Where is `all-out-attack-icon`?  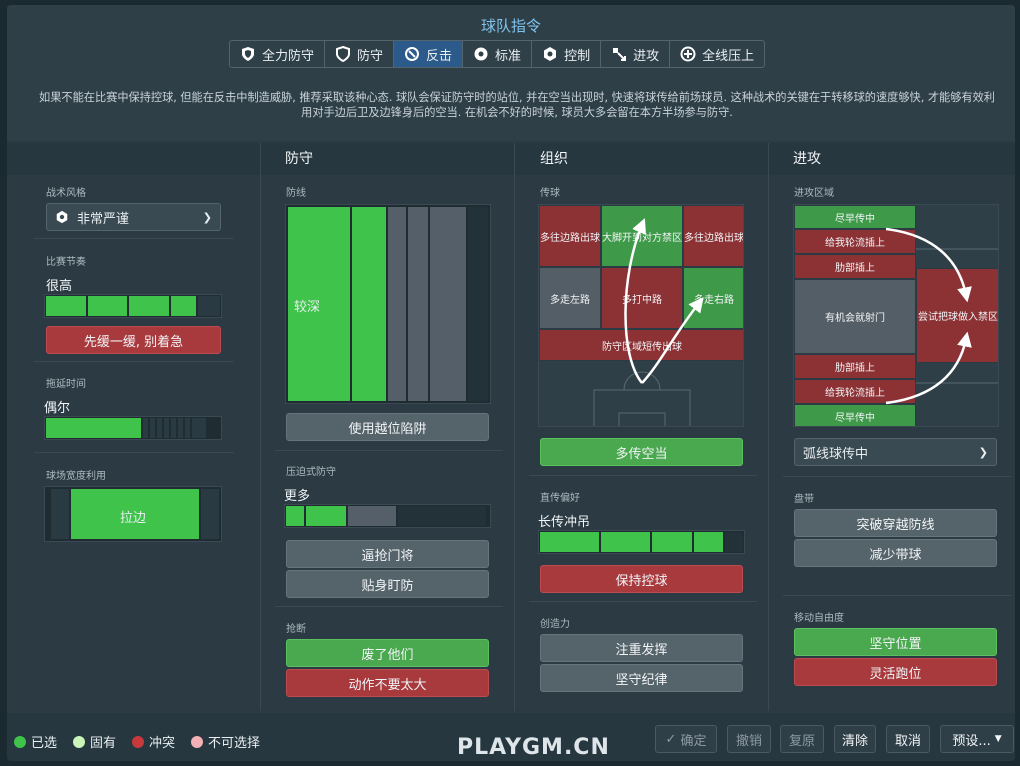
all-out-attack-icon is located at coordinates (688, 54).